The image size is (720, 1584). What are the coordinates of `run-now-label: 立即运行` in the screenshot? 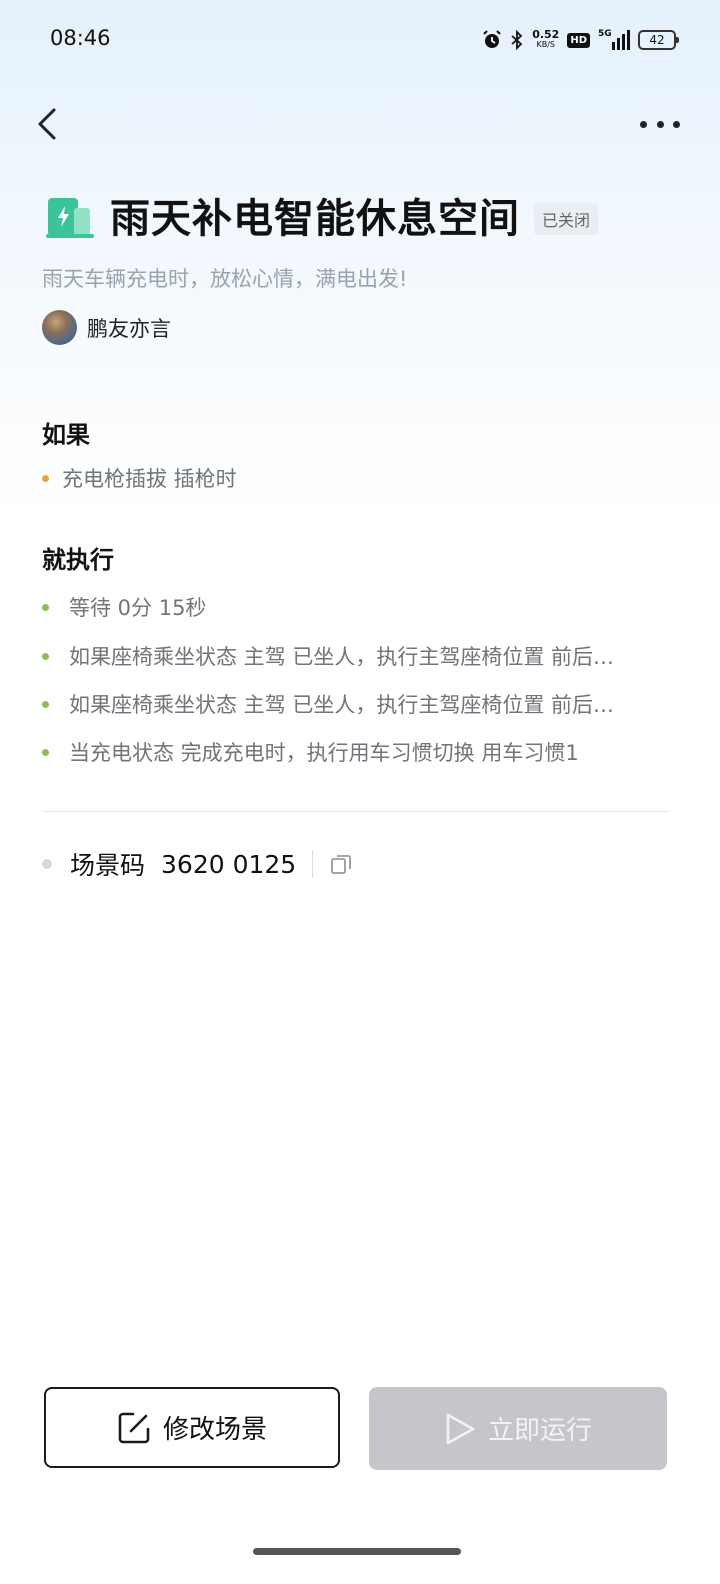 It's located at (539, 1431).